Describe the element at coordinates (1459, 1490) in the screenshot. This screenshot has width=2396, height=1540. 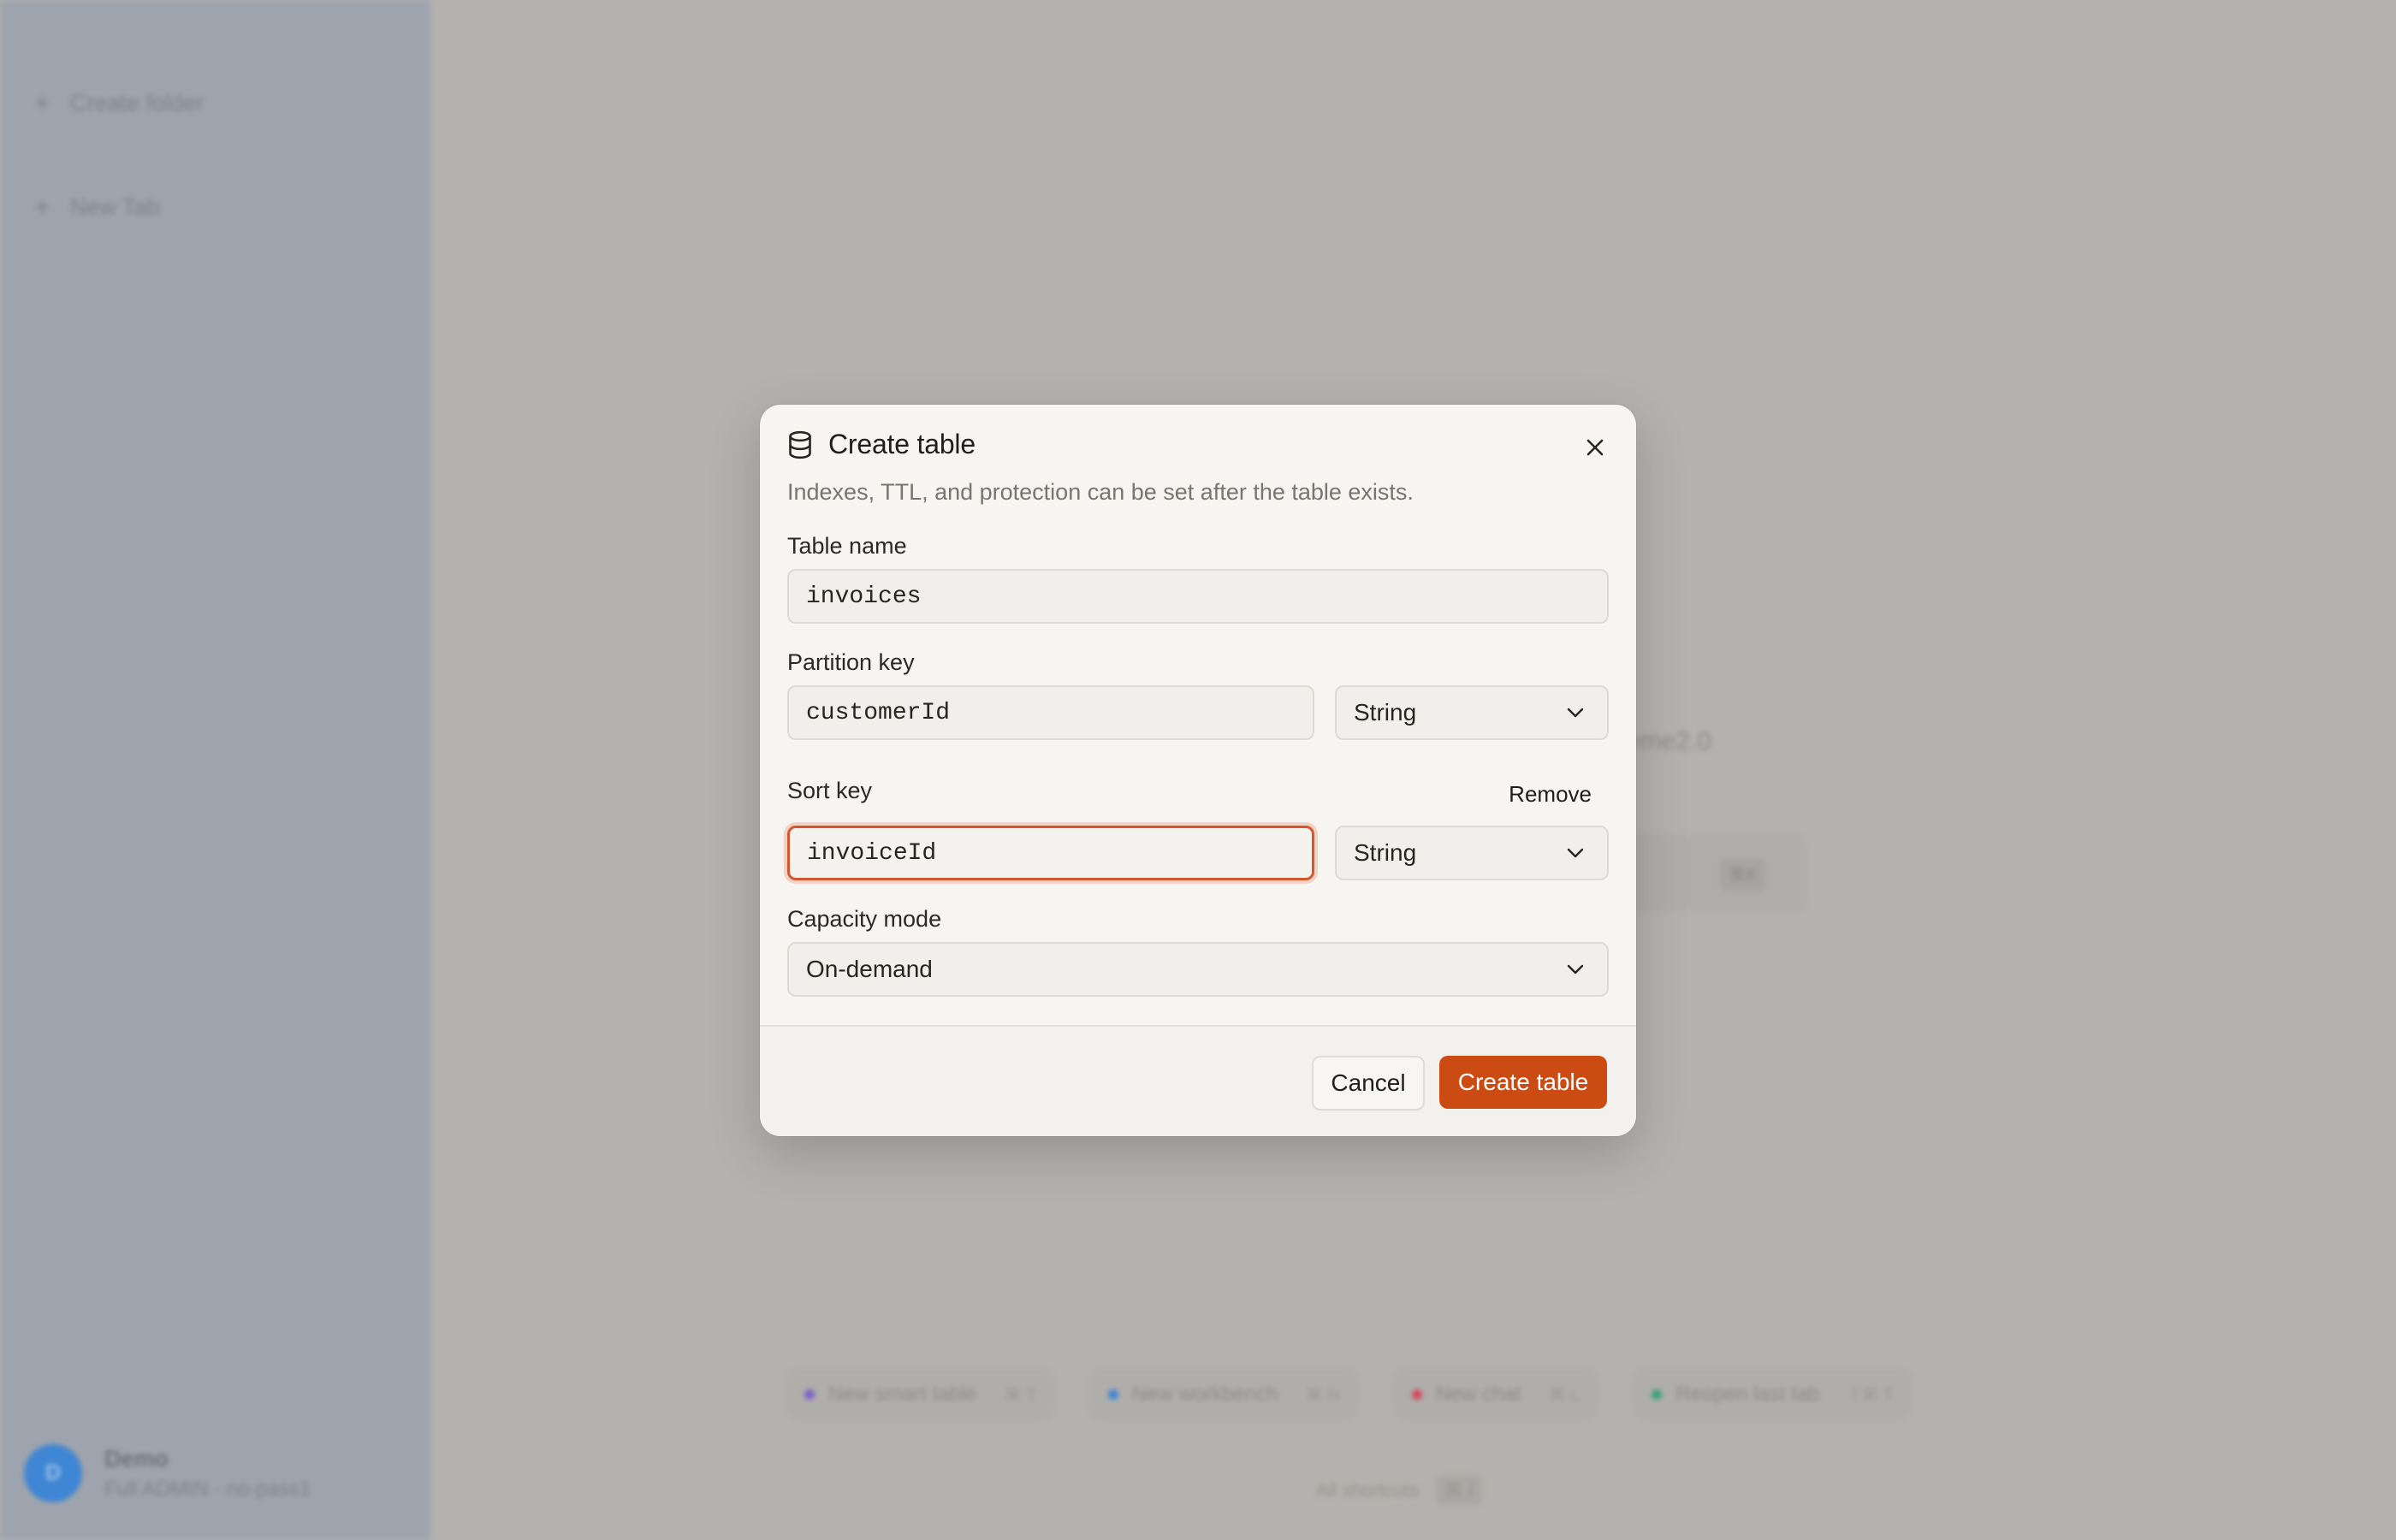
I see `shortcuts-kbd: ⌘ /` at that location.